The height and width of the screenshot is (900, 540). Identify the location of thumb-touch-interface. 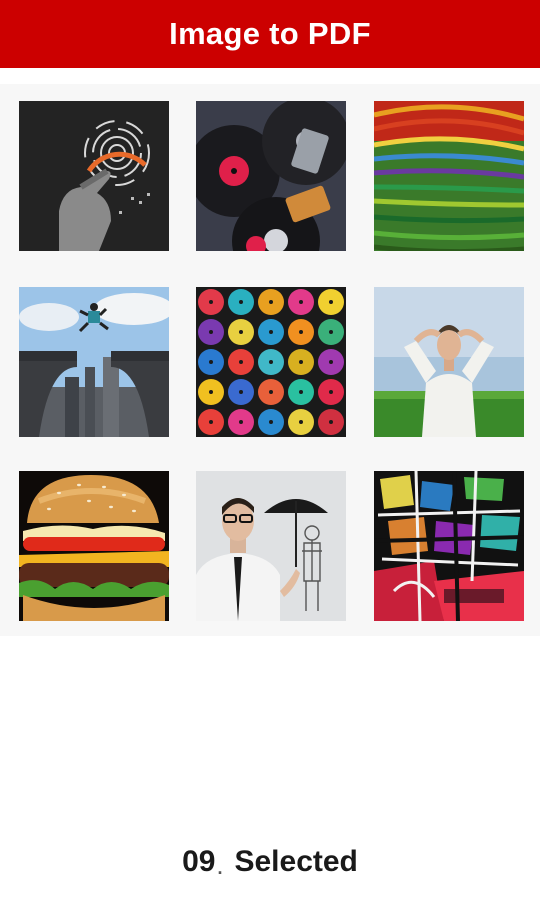
(94, 176).